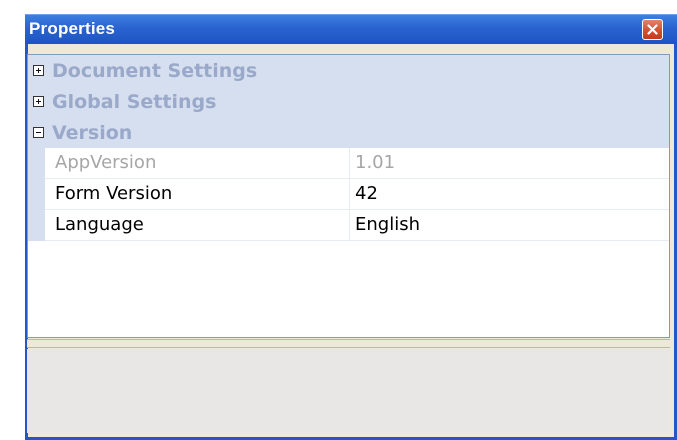  I want to click on window-title: Properties, so click(72, 28).